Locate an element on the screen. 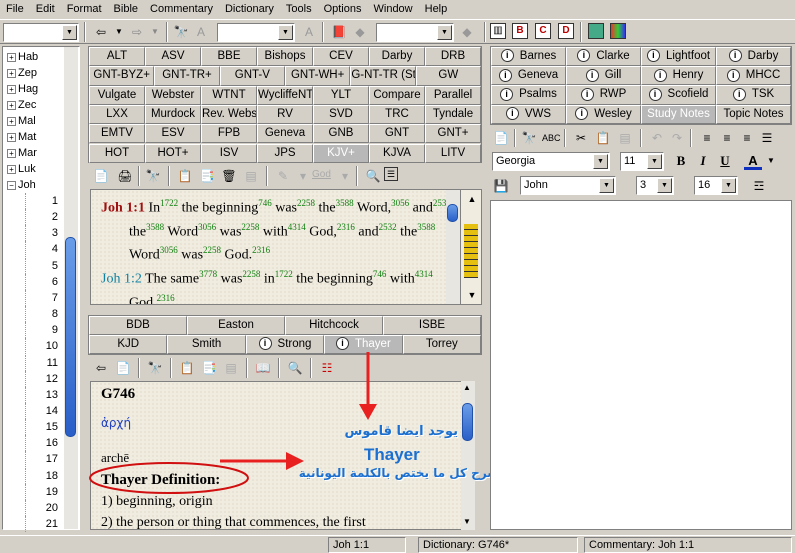 The height and width of the screenshot is (553, 795). tab-label: Clarke is located at coordinates (613, 56).